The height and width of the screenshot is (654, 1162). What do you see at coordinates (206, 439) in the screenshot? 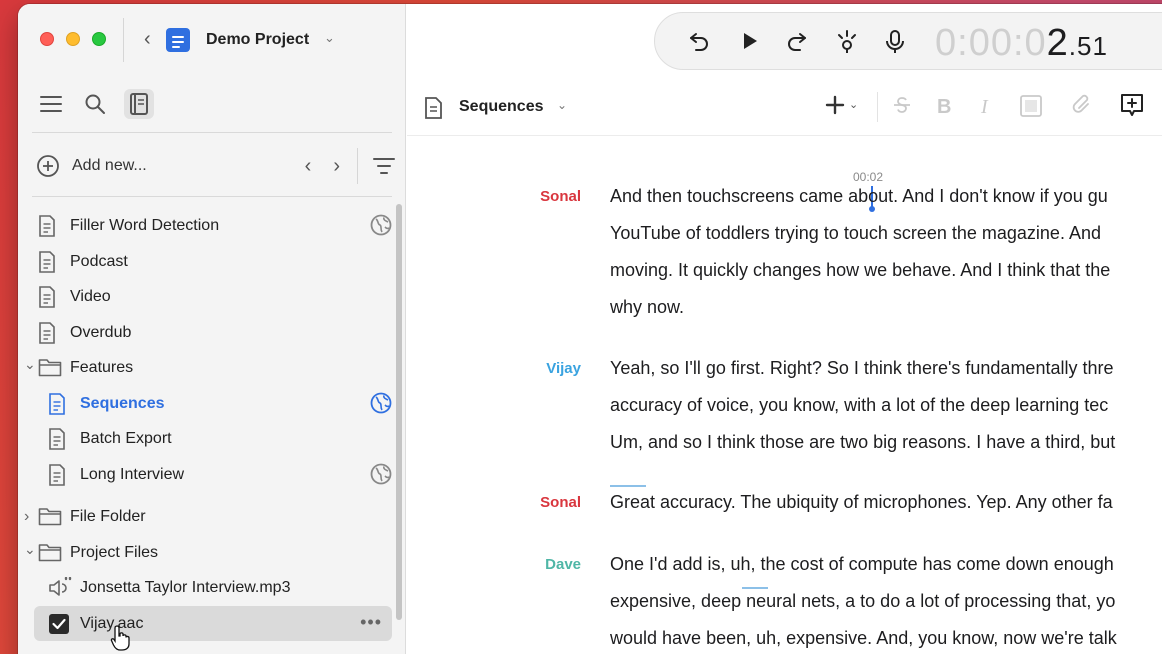
I see `tree-item: Batch Export` at bounding box center [206, 439].